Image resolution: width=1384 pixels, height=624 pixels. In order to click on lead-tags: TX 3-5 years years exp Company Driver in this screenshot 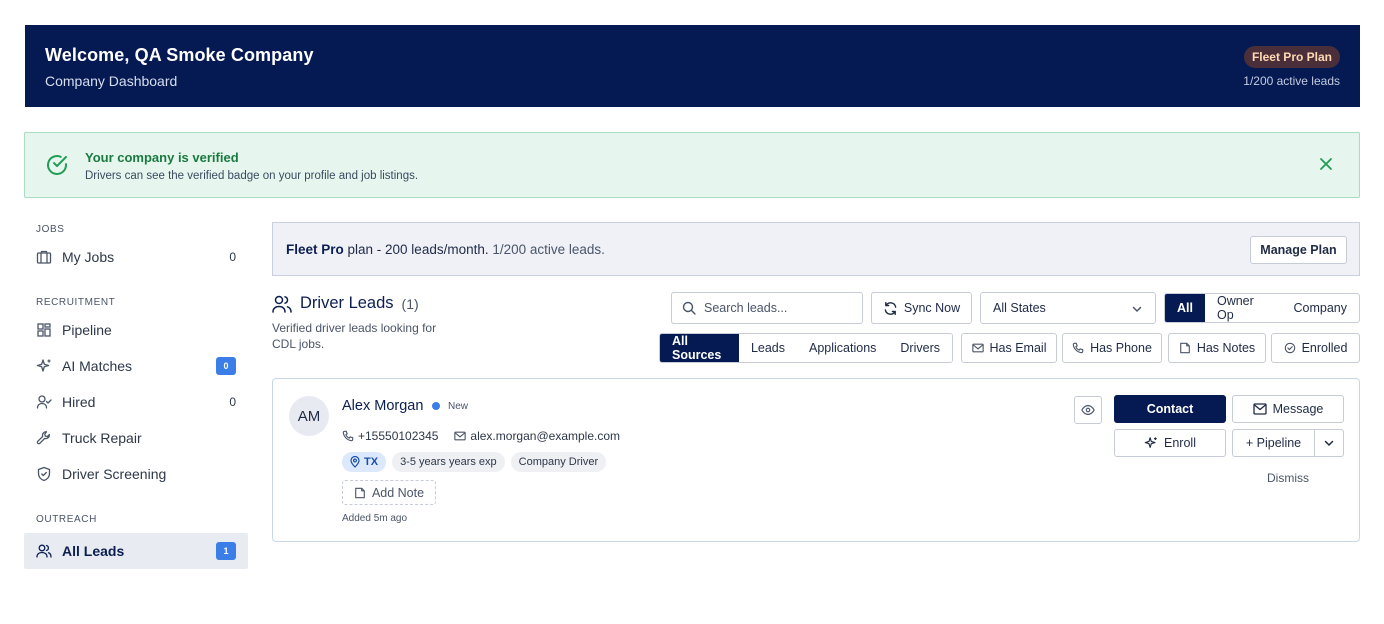, I will do `click(477, 462)`.